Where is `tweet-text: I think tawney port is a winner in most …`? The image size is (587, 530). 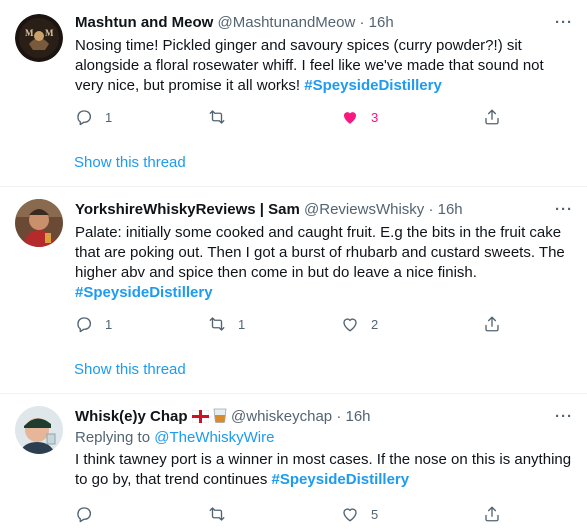
tweet-text: I think tawney port is a winner in most … is located at coordinates (325, 470).